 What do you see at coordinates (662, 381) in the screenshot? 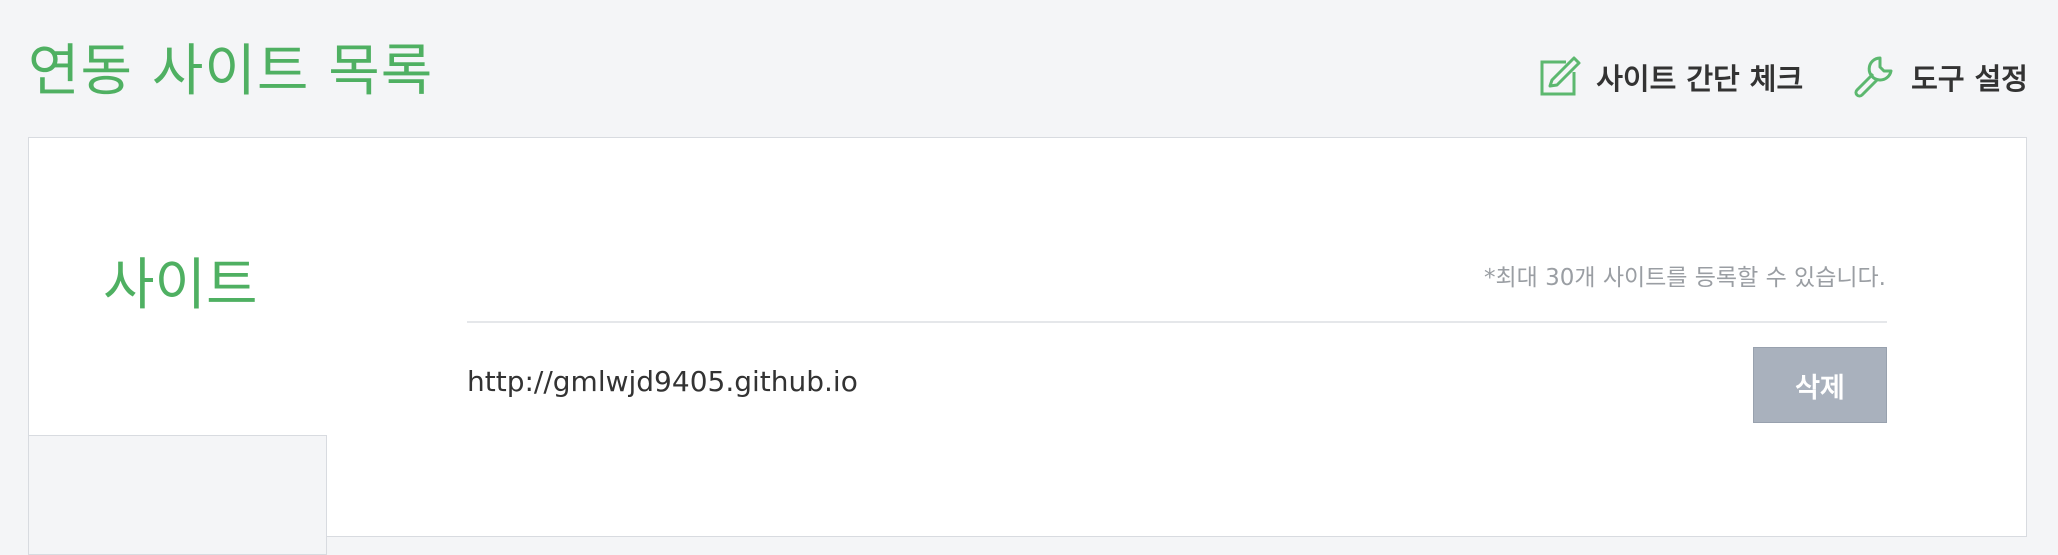
I see `site-url: http://gmlwjd9405.github.io` at bounding box center [662, 381].